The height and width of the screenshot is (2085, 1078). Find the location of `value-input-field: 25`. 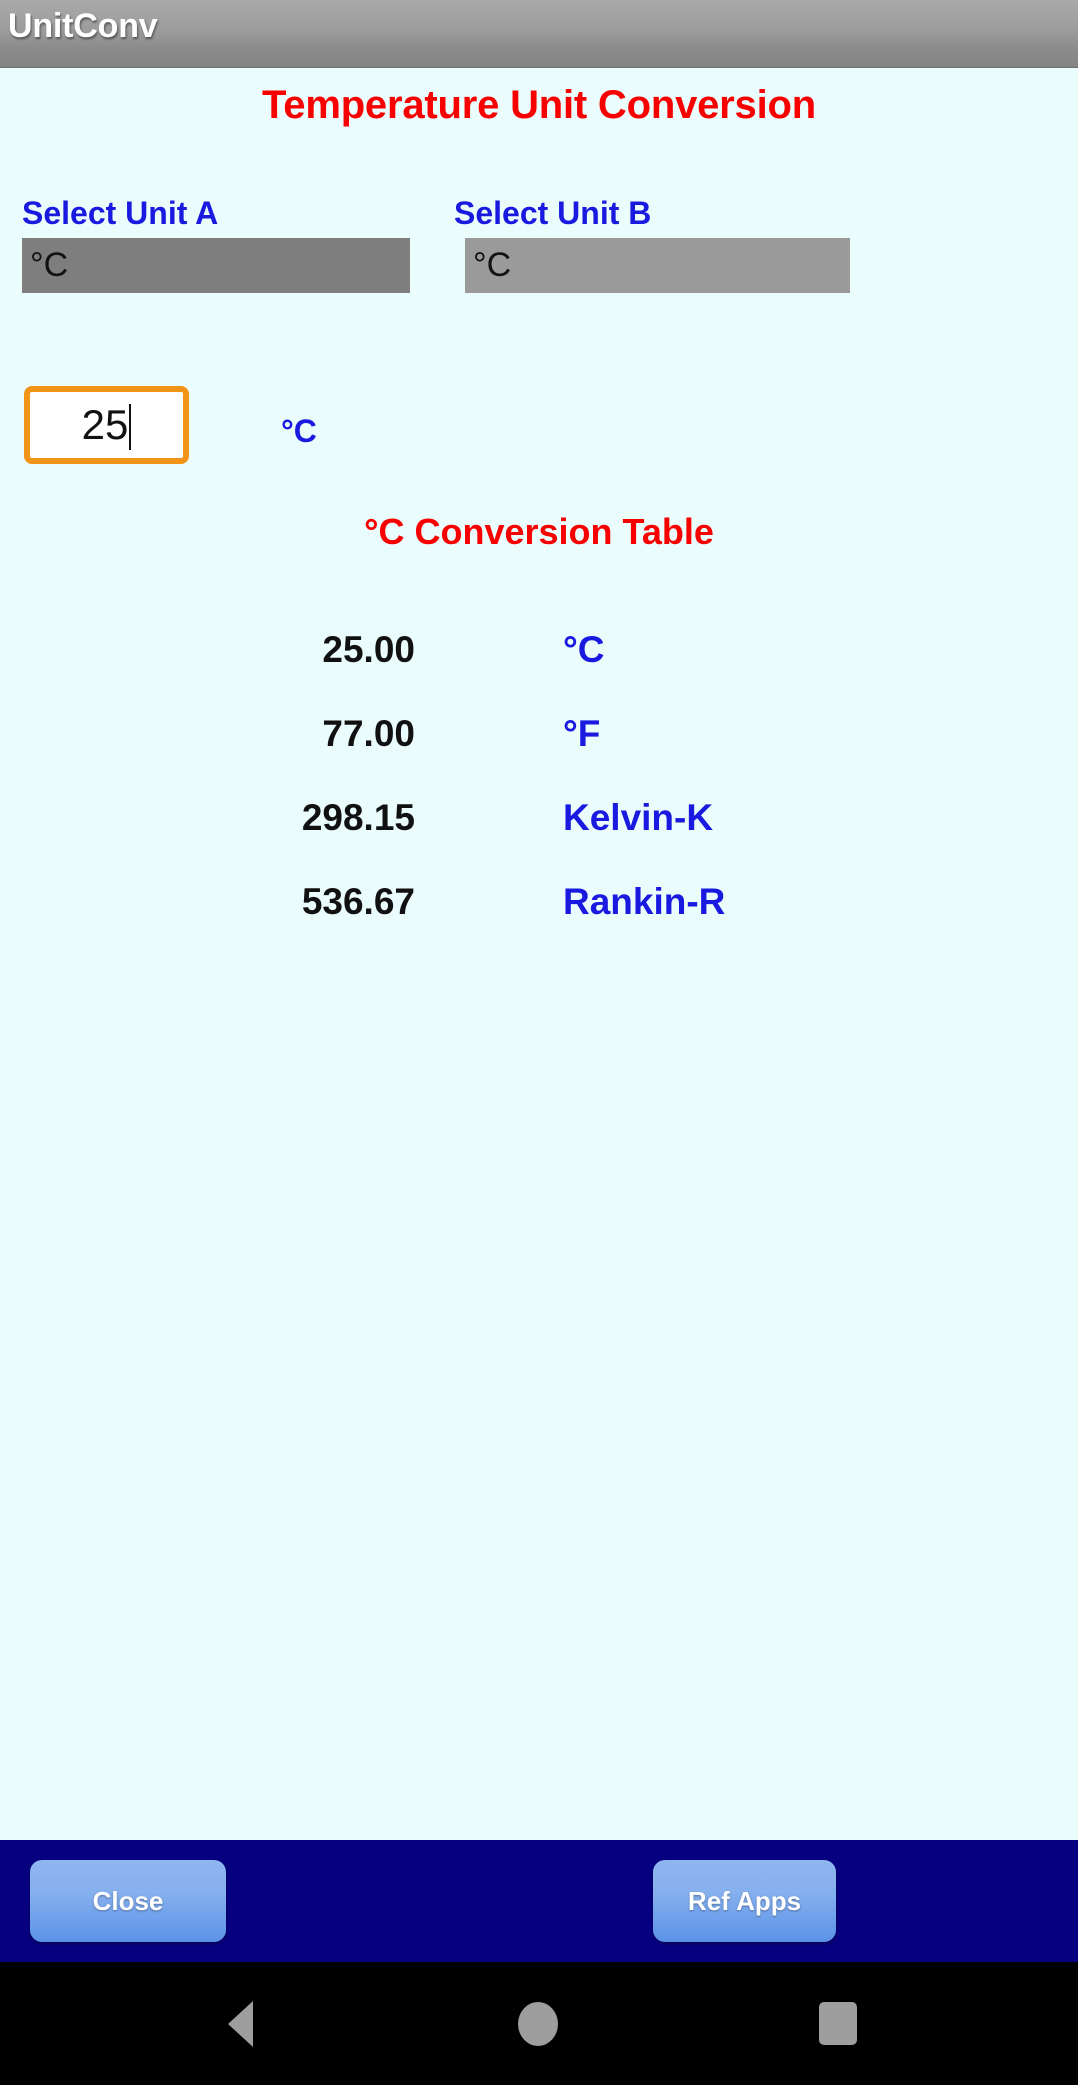

value-input-field: 25 is located at coordinates (106, 425).